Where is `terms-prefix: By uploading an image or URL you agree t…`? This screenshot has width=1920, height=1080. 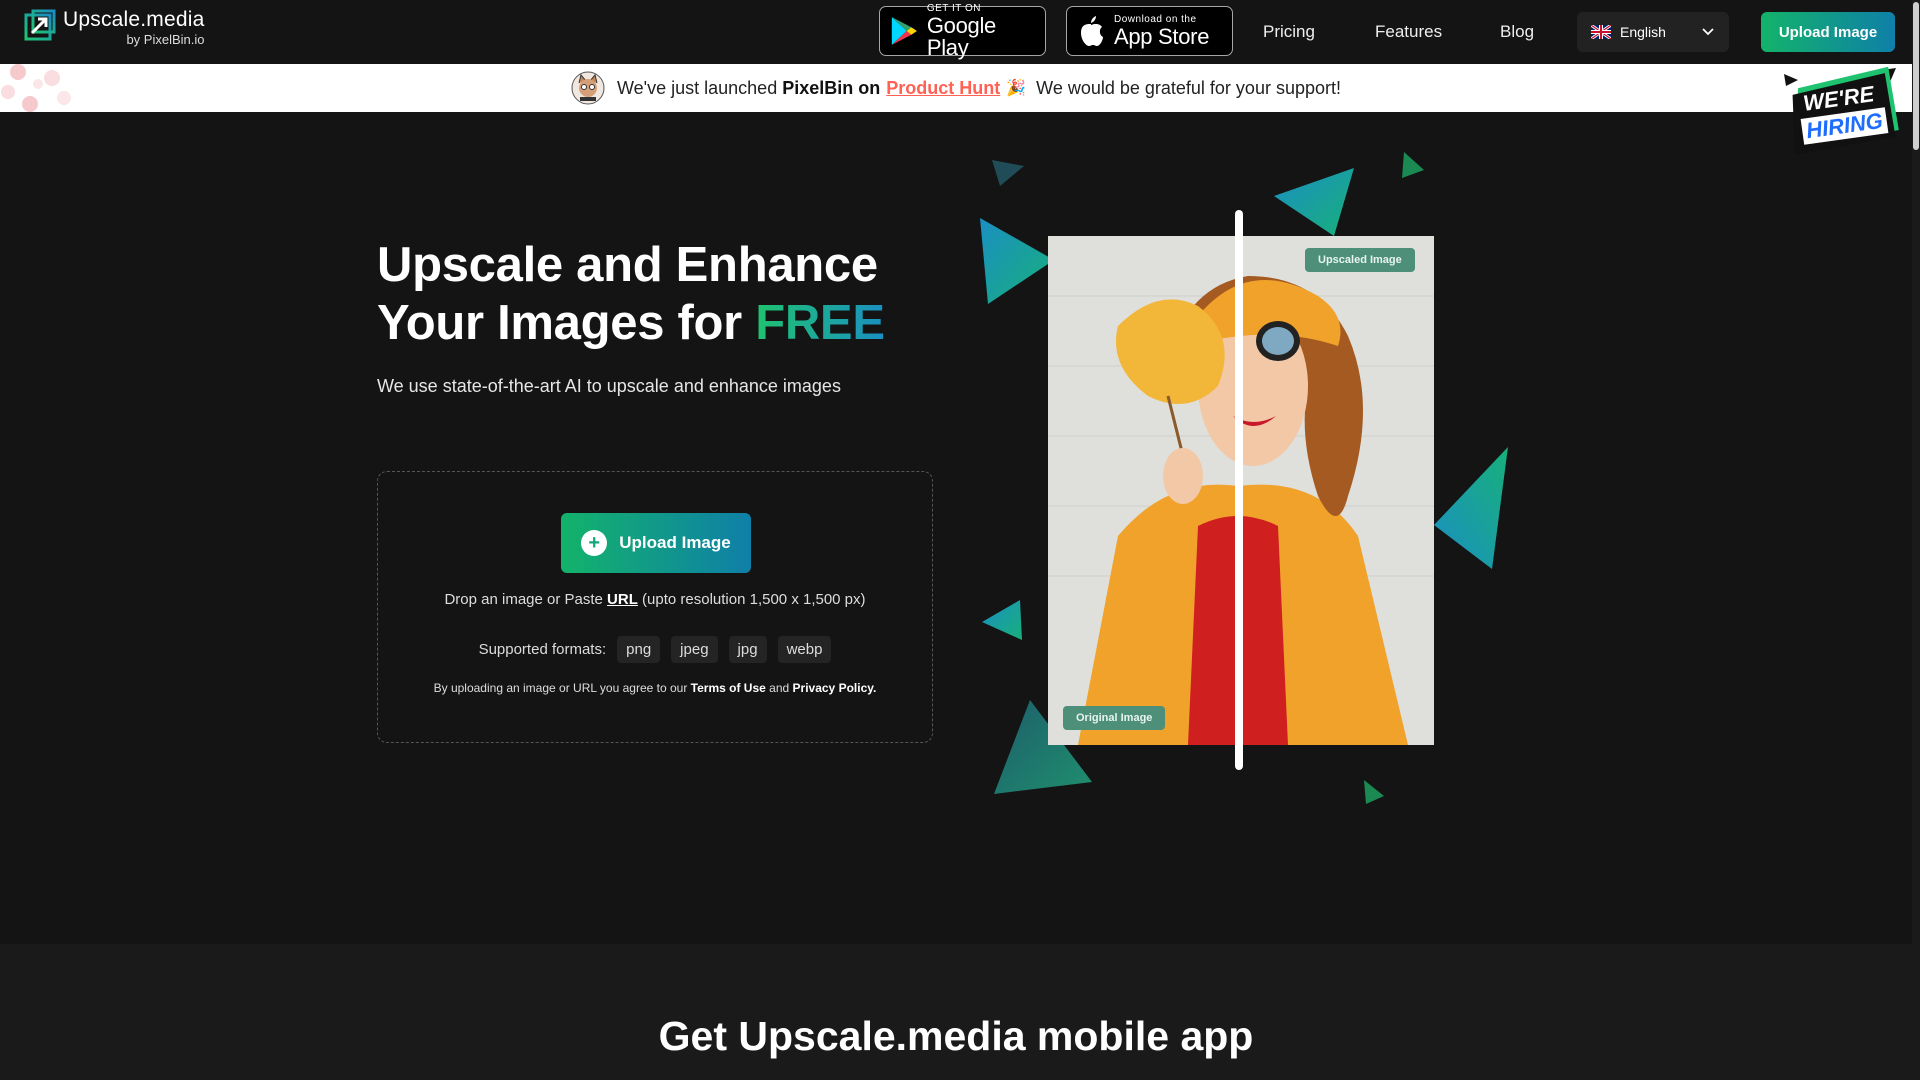 terms-prefix: By uploading an image or URL you agree t… is located at coordinates (560, 688).